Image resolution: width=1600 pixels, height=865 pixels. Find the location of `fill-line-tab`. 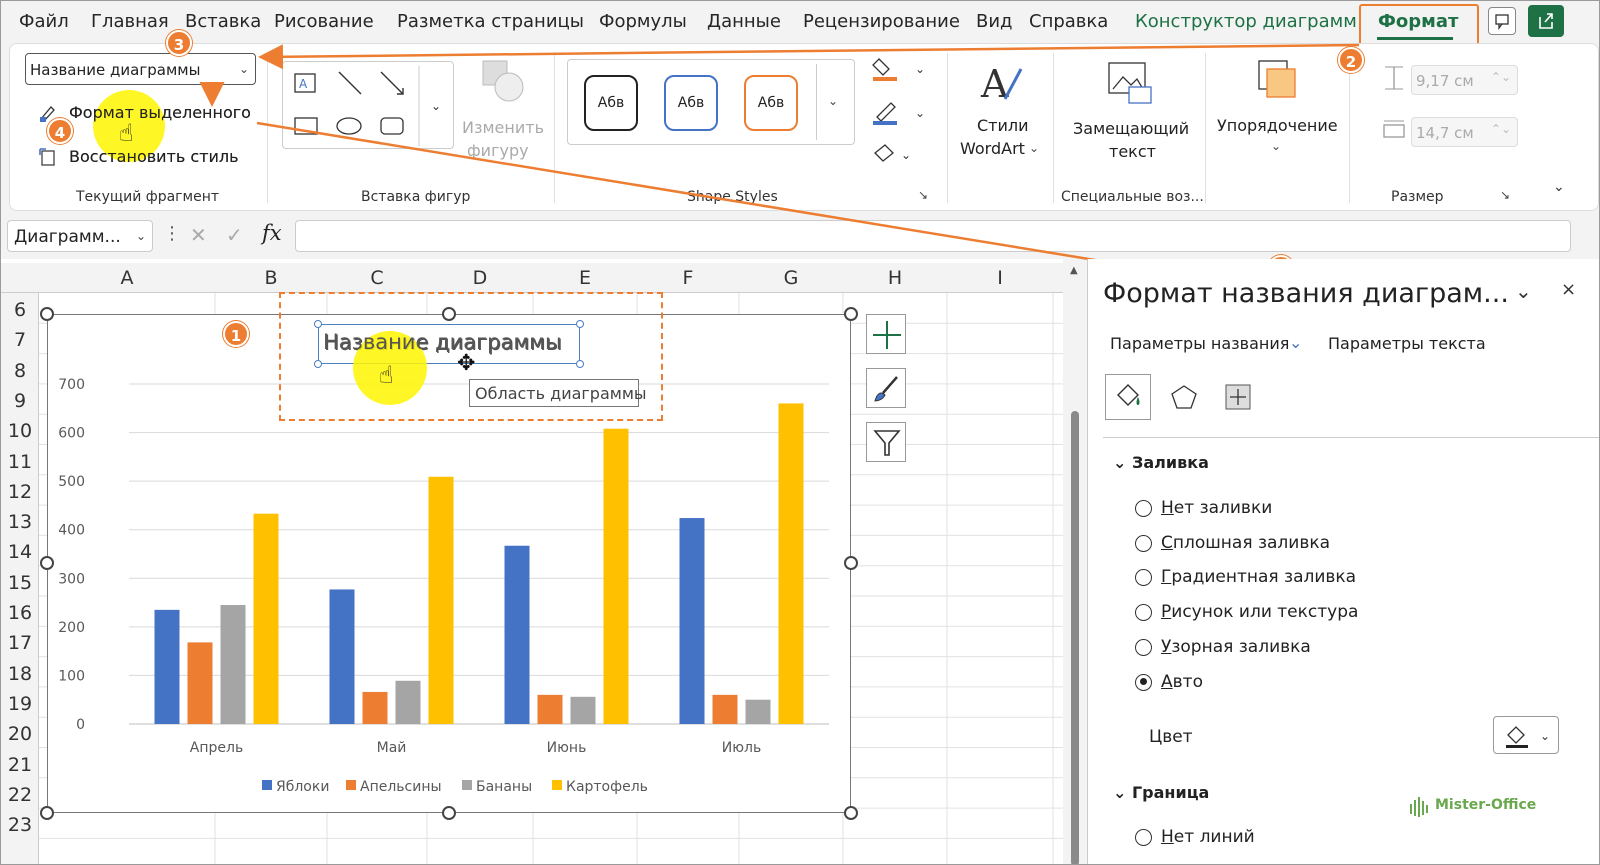

fill-line-tab is located at coordinates (1128, 397).